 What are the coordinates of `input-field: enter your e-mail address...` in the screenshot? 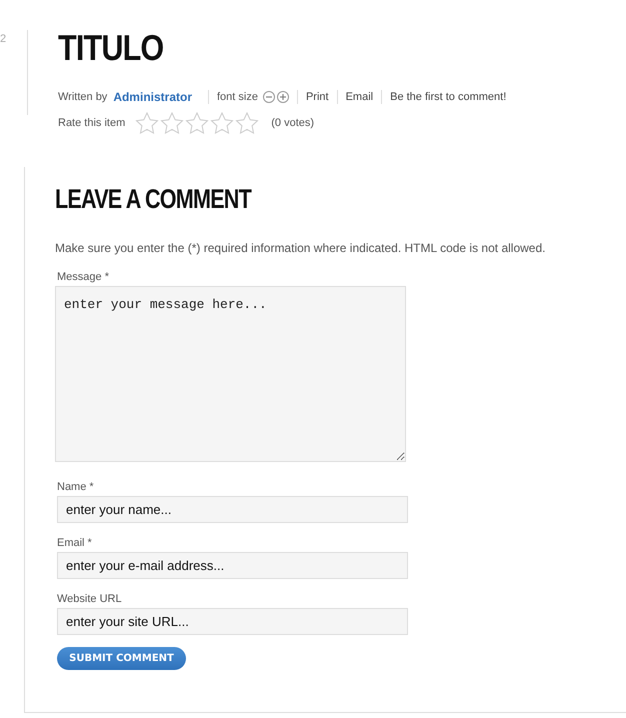 It's located at (232, 565).